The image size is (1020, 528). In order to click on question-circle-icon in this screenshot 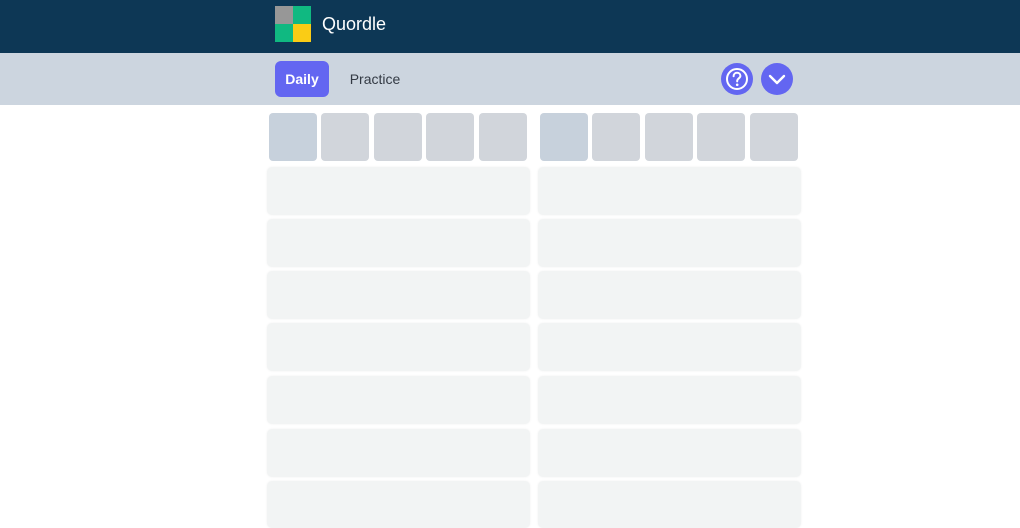, I will do `click(737, 79)`.